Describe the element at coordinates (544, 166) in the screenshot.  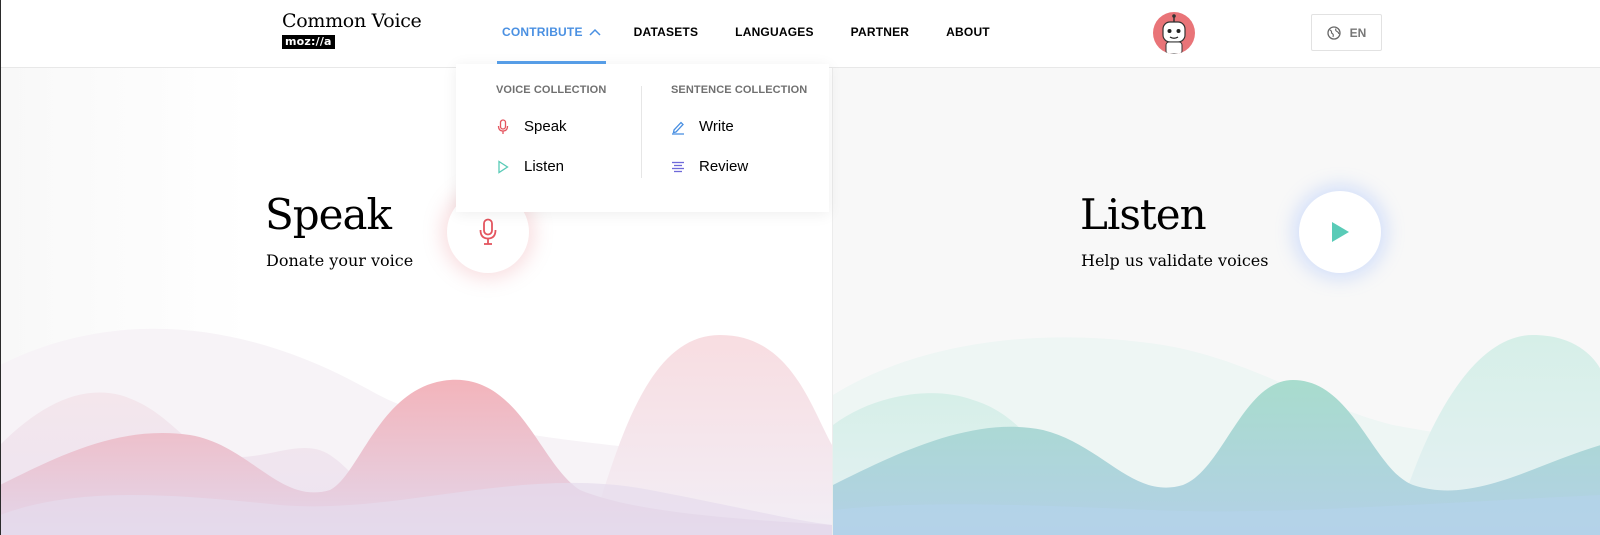
I see `menu-item-listen-label: Listen` at that location.